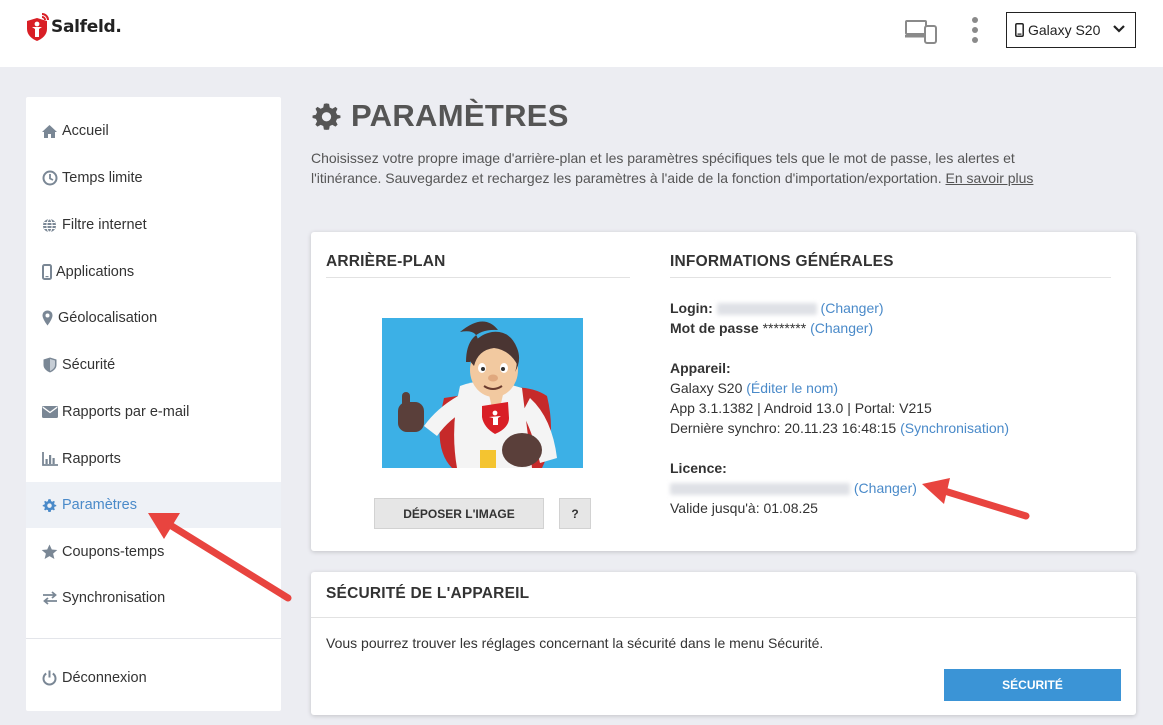  What do you see at coordinates (460, 115) in the screenshot?
I see `page-title-text: PARAMÈTRES` at bounding box center [460, 115].